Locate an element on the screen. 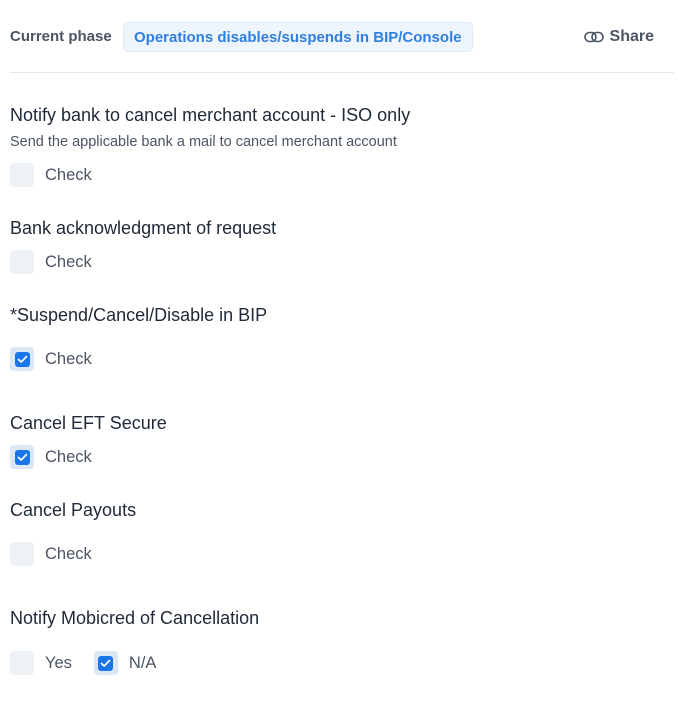 The image size is (678, 701). header-divider is located at coordinates (342, 72).